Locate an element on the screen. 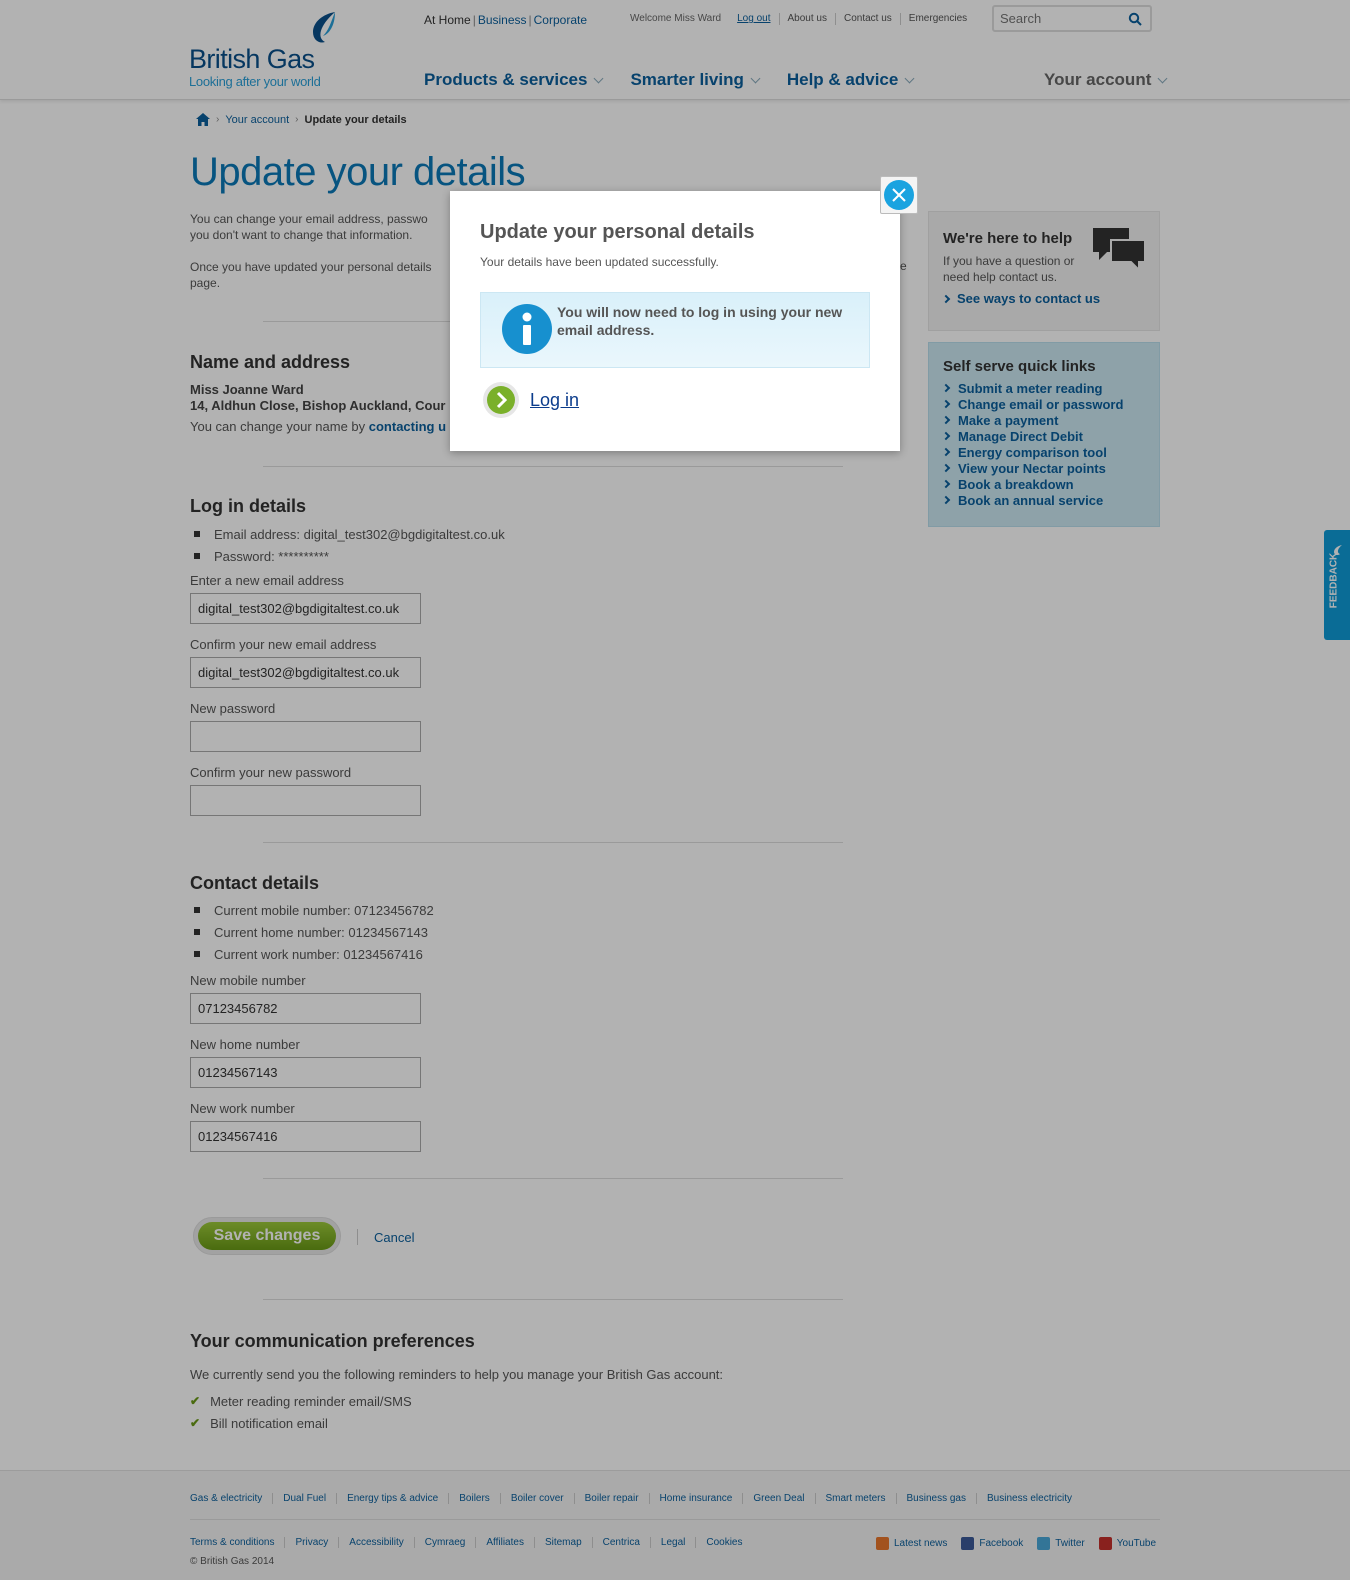 This screenshot has width=1350, height=1580. modal-title: Update your personal details is located at coordinates (617, 232).